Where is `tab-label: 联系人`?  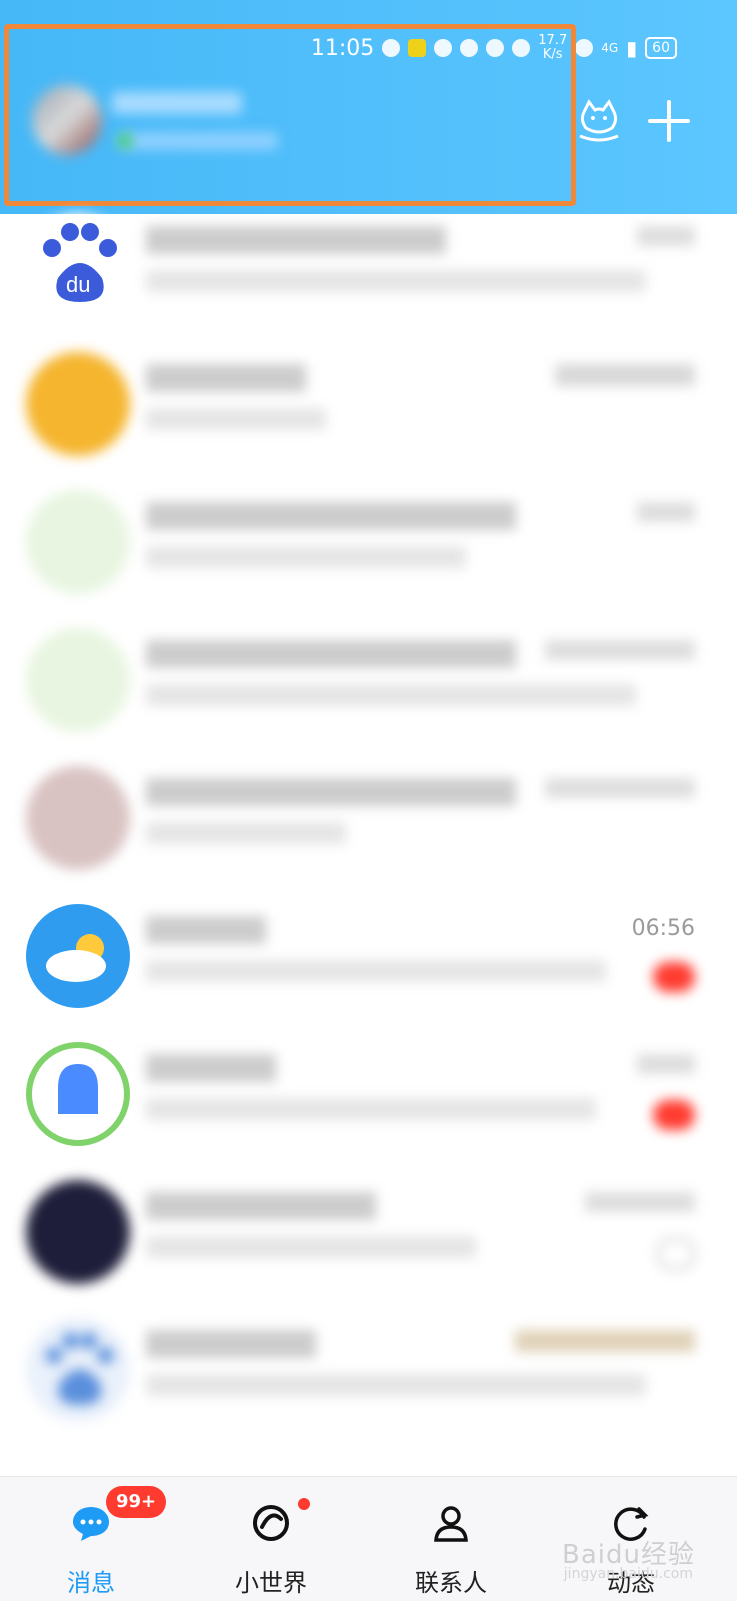 tab-label: 联系人 is located at coordinates (451, 1583).